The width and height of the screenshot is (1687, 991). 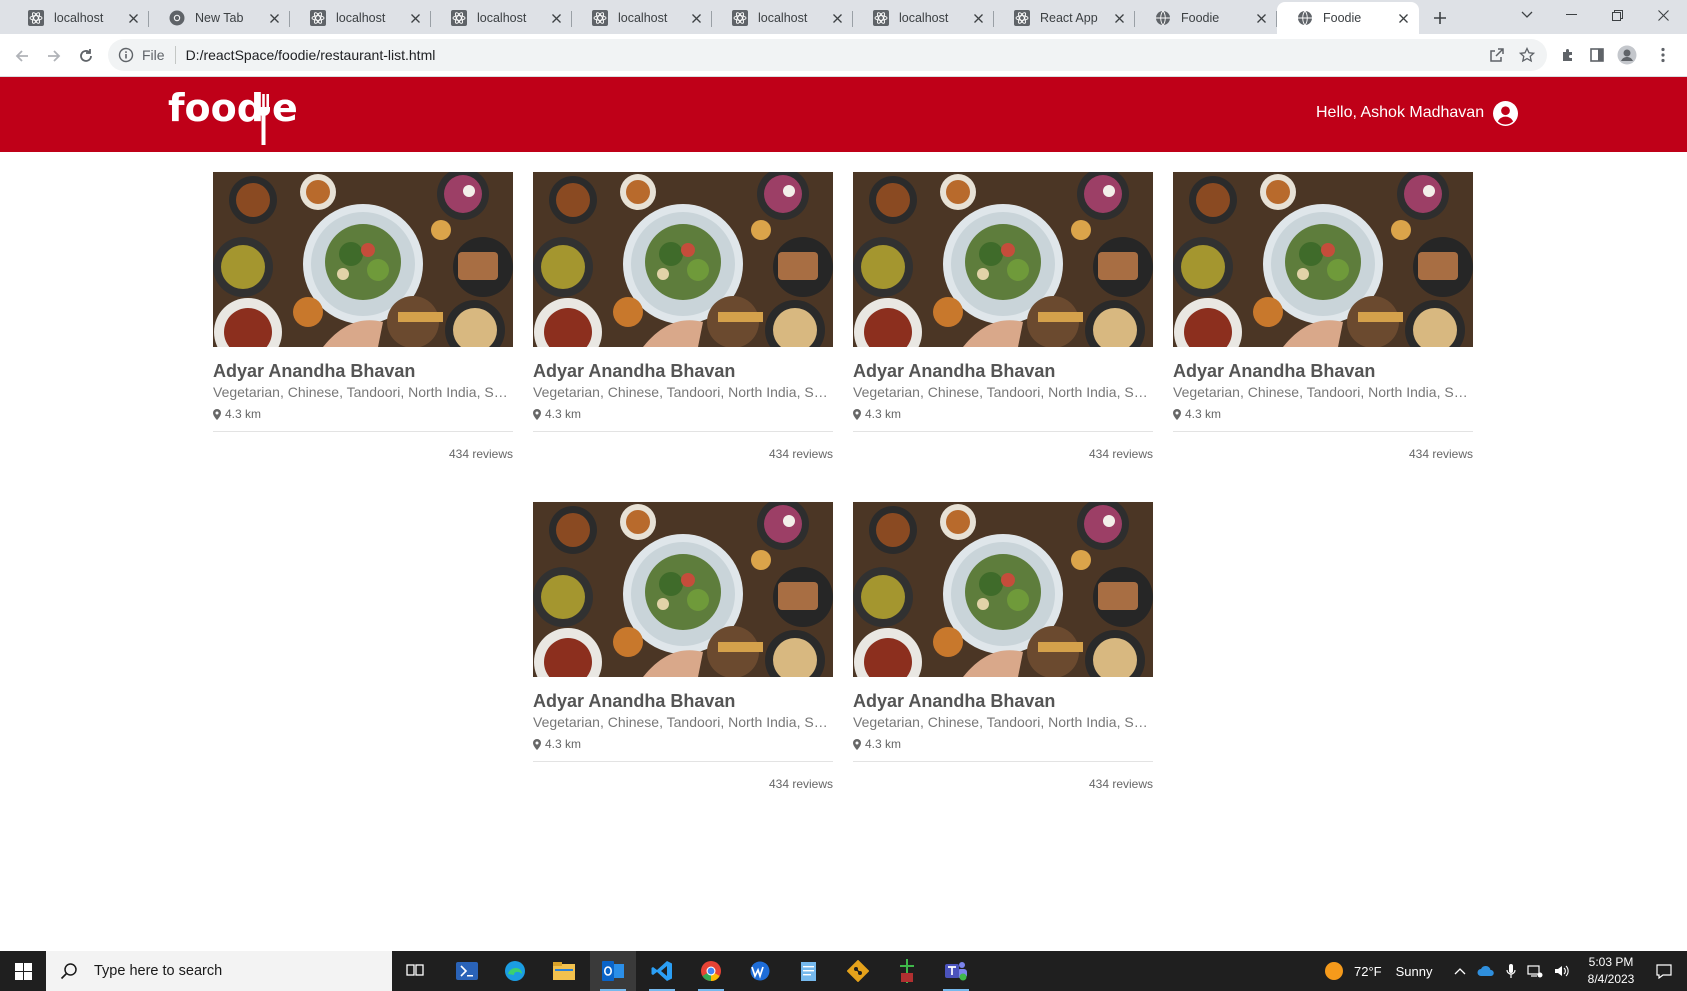 What do you see at coordinates (1663, 55) in the screenshot?
I see `browser-menu-button` at bounding box center [1663, 55].